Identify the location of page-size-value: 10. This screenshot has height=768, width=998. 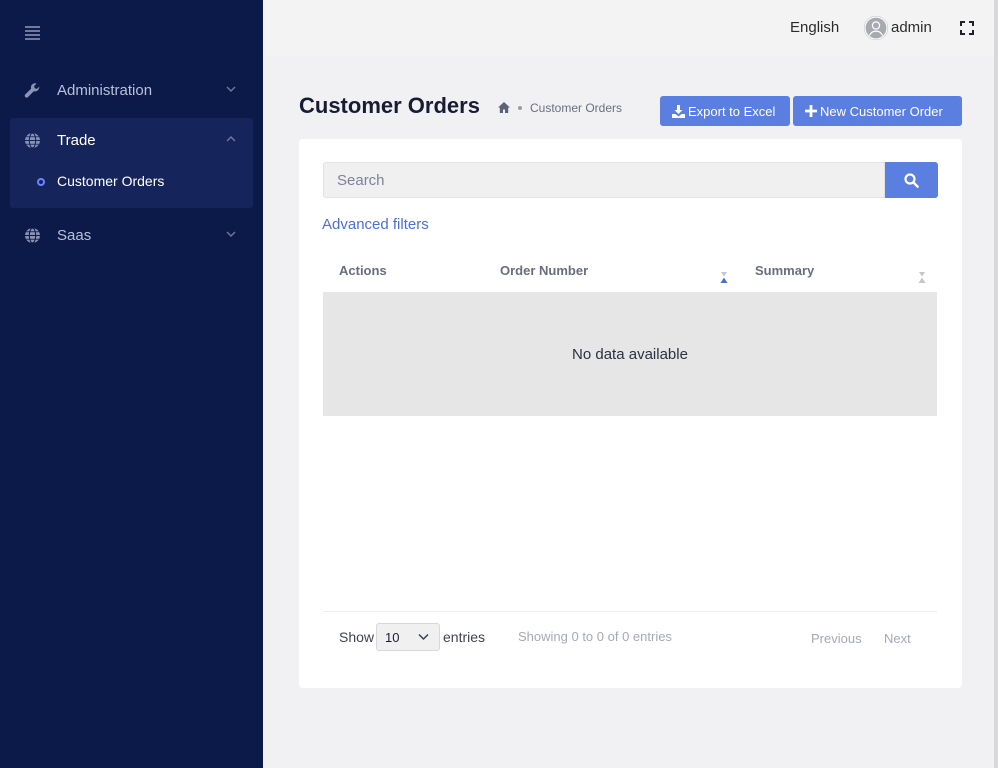
(392, 637).